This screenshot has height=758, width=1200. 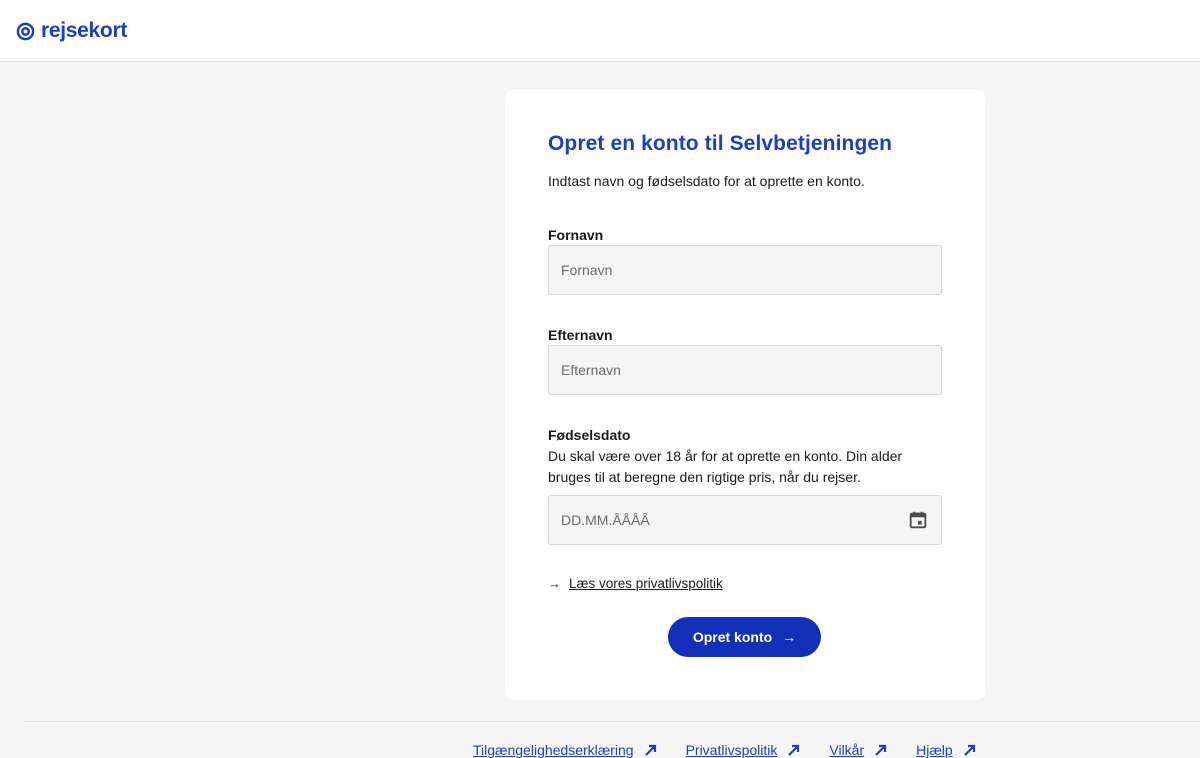 I want to click on page-title: Opret en konto til Selvbetjeningen, so click(x=720, y=143).